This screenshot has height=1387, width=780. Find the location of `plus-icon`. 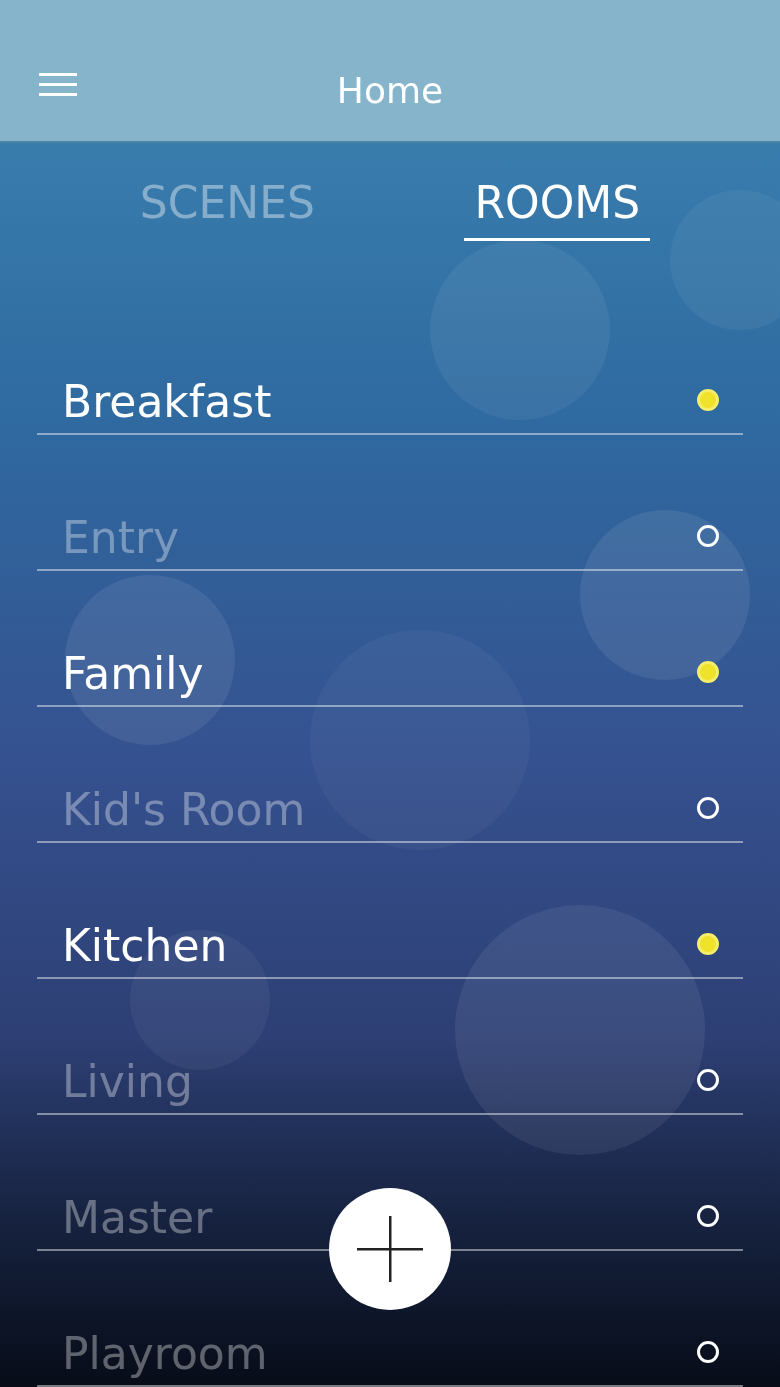

plus-icon is located at coordinates (390, 1249).